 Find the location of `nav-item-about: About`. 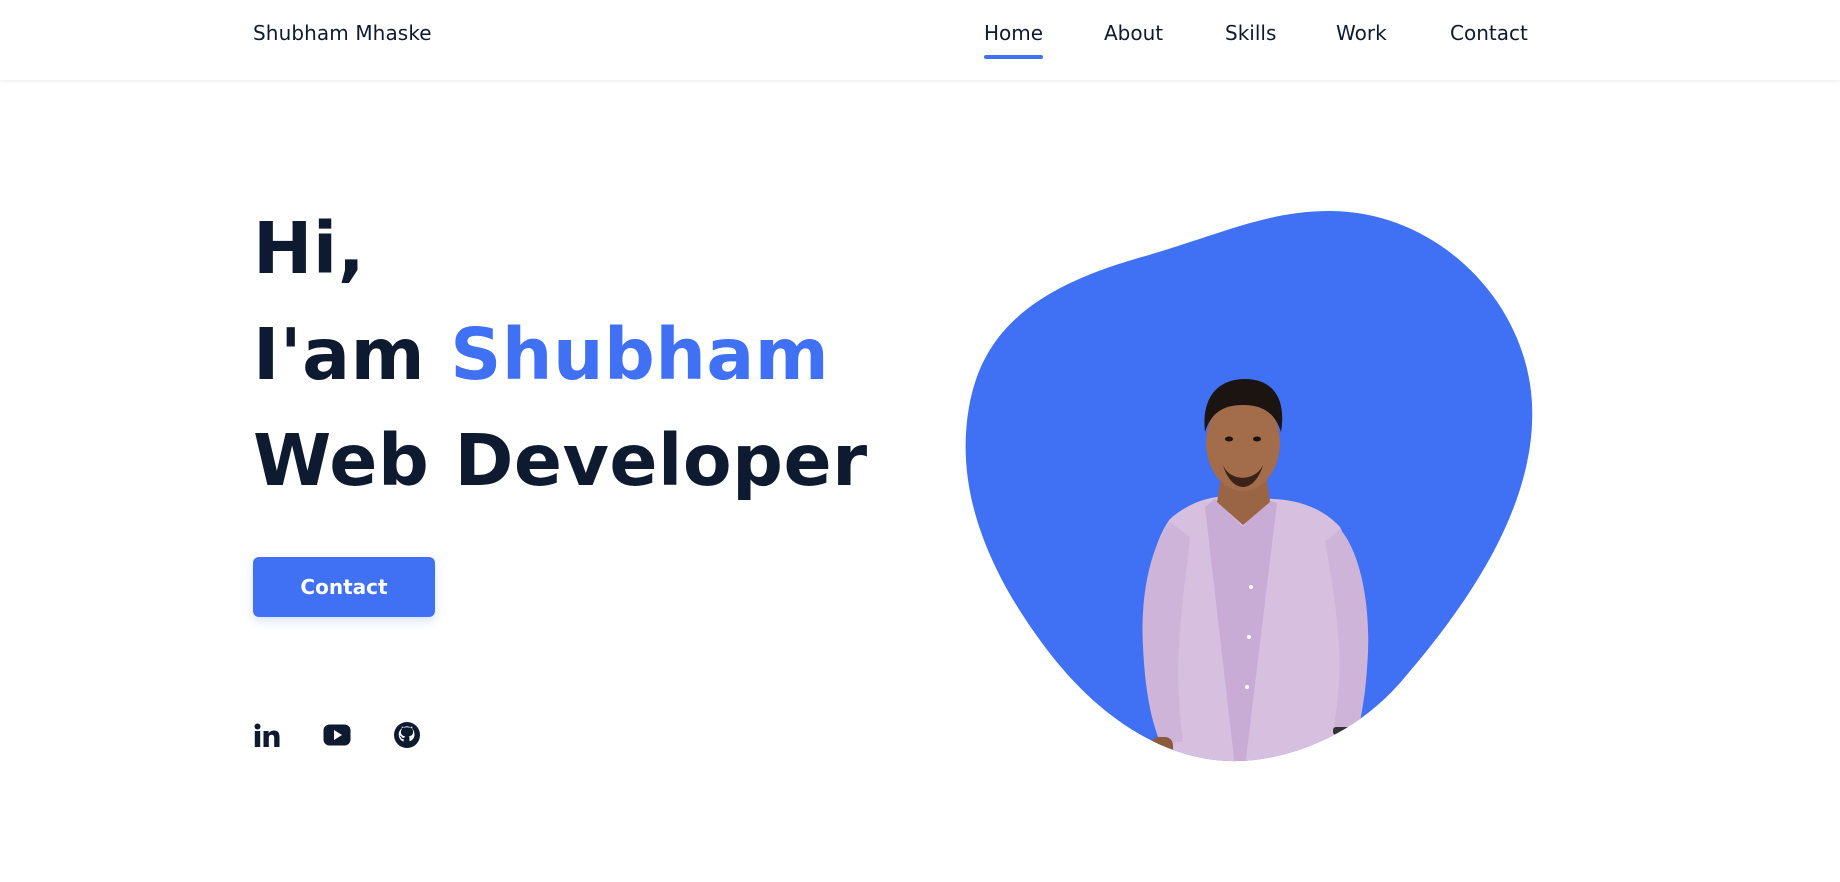

nav-item-about: About is located at coordinates (1133, 33).